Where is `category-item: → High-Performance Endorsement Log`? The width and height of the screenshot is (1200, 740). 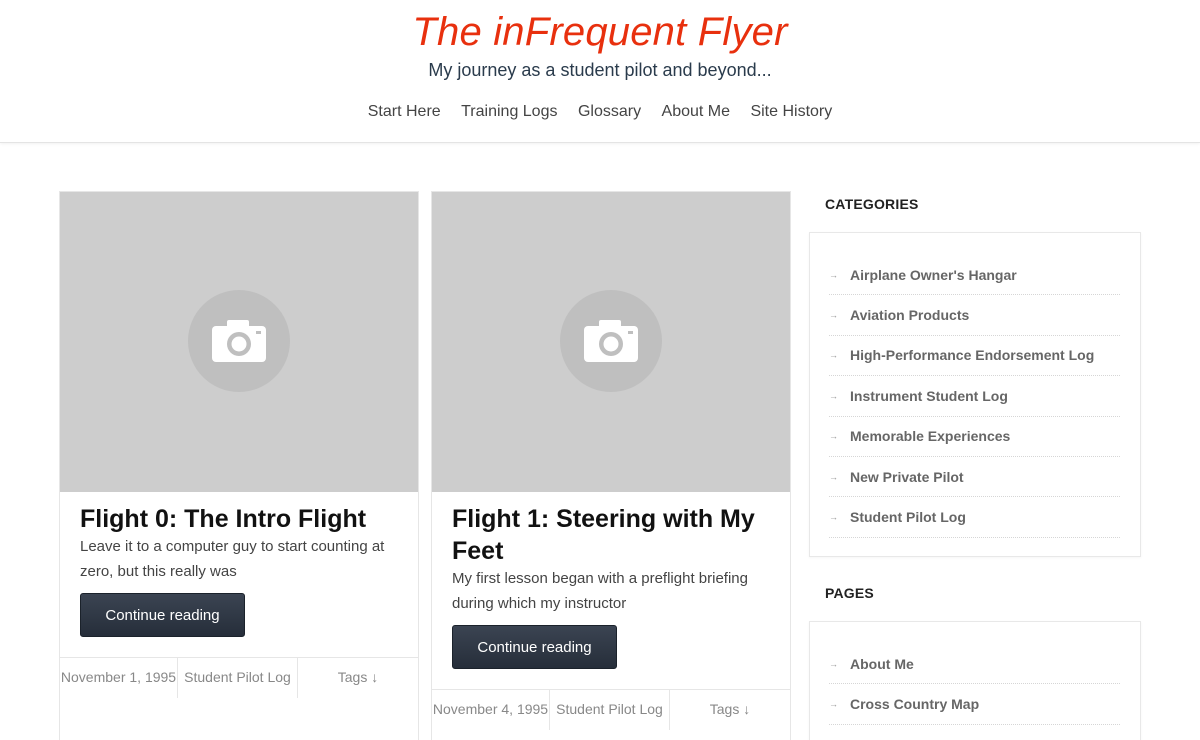 category-item: → High-Performance Endorsement Log is located at coordinates (974, 356).